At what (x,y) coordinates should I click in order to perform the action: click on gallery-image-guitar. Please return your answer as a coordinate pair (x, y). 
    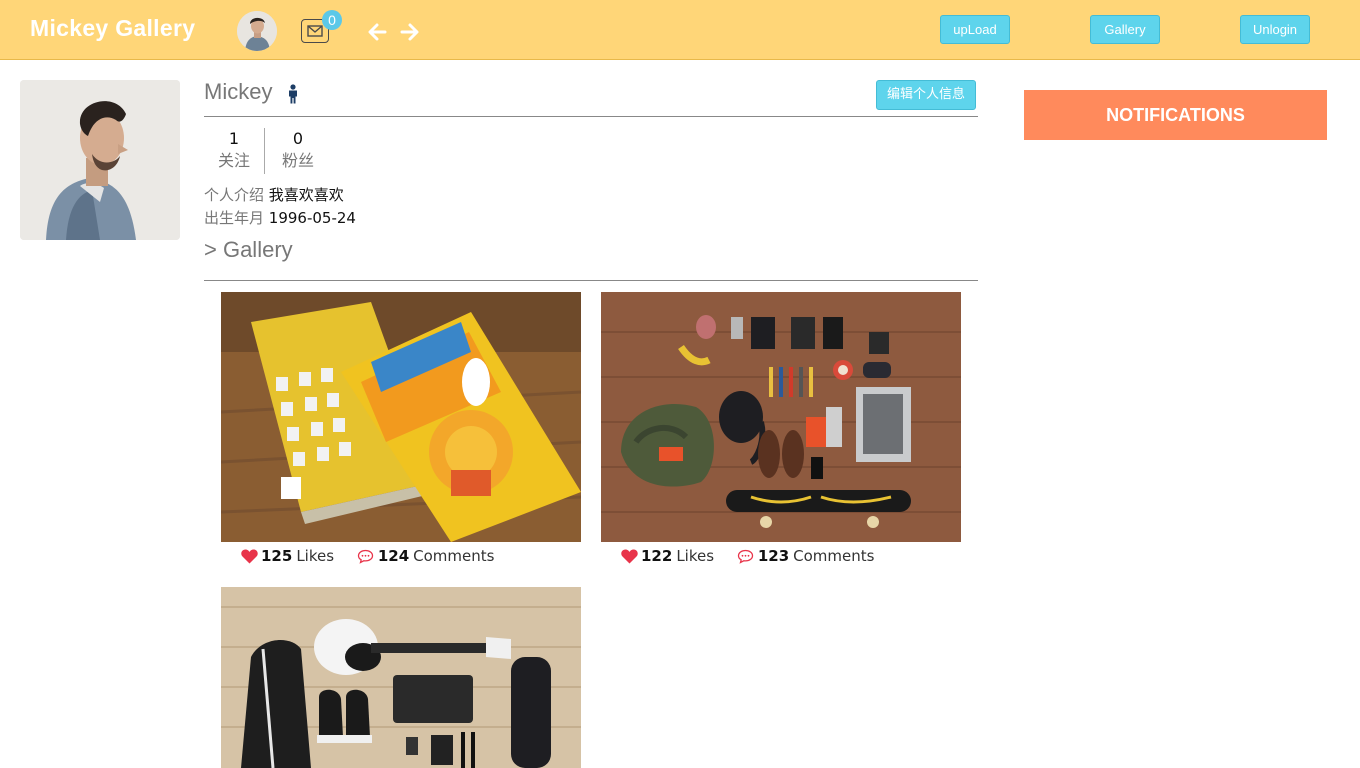
    Looking at the image, I should click on (401, 677).